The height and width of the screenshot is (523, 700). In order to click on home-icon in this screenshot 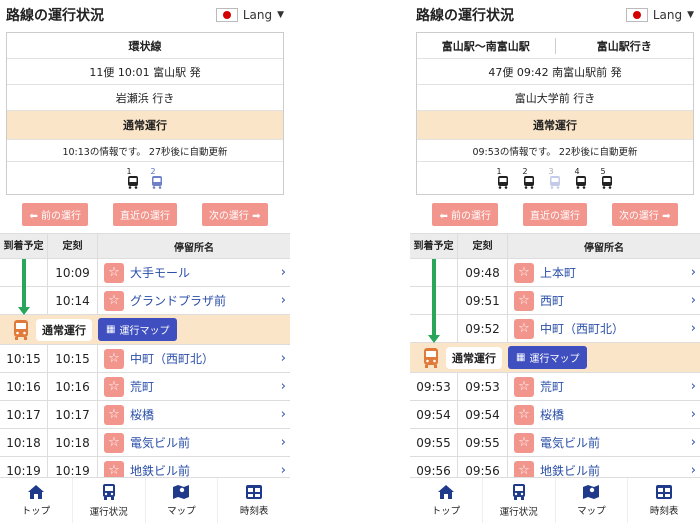, I will do `click(35, 492)`.